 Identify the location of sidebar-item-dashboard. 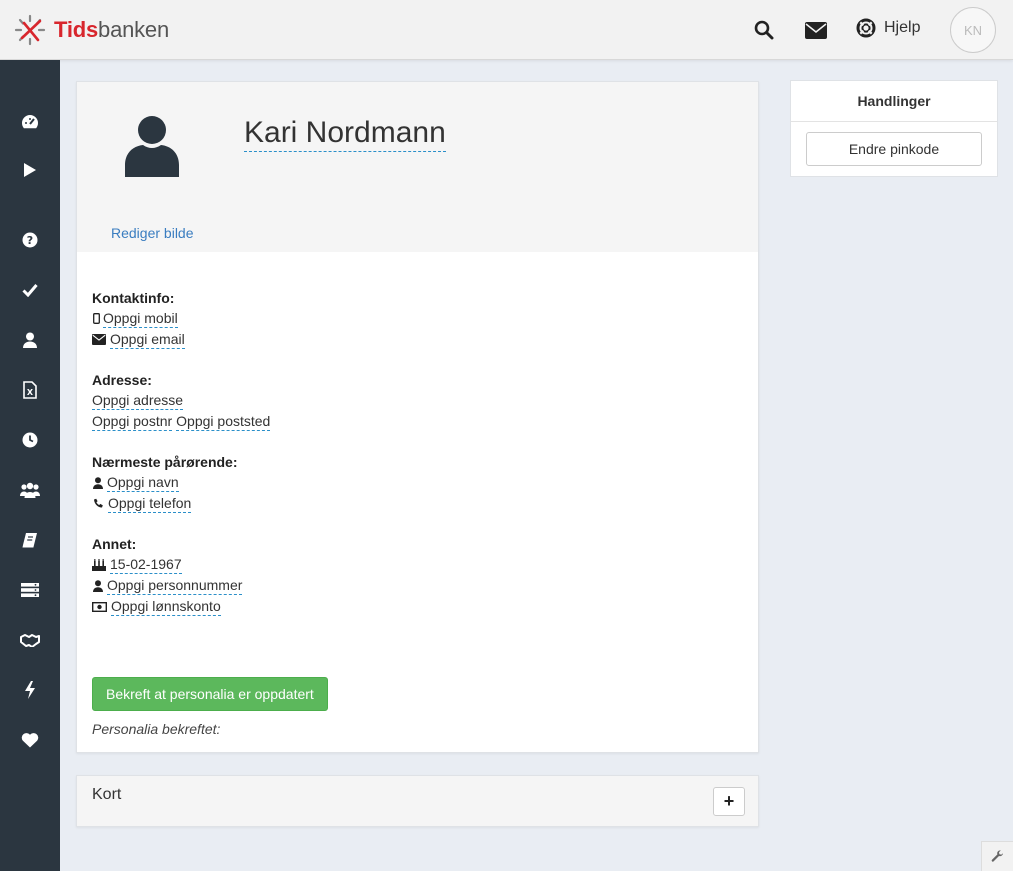
(30, 122).